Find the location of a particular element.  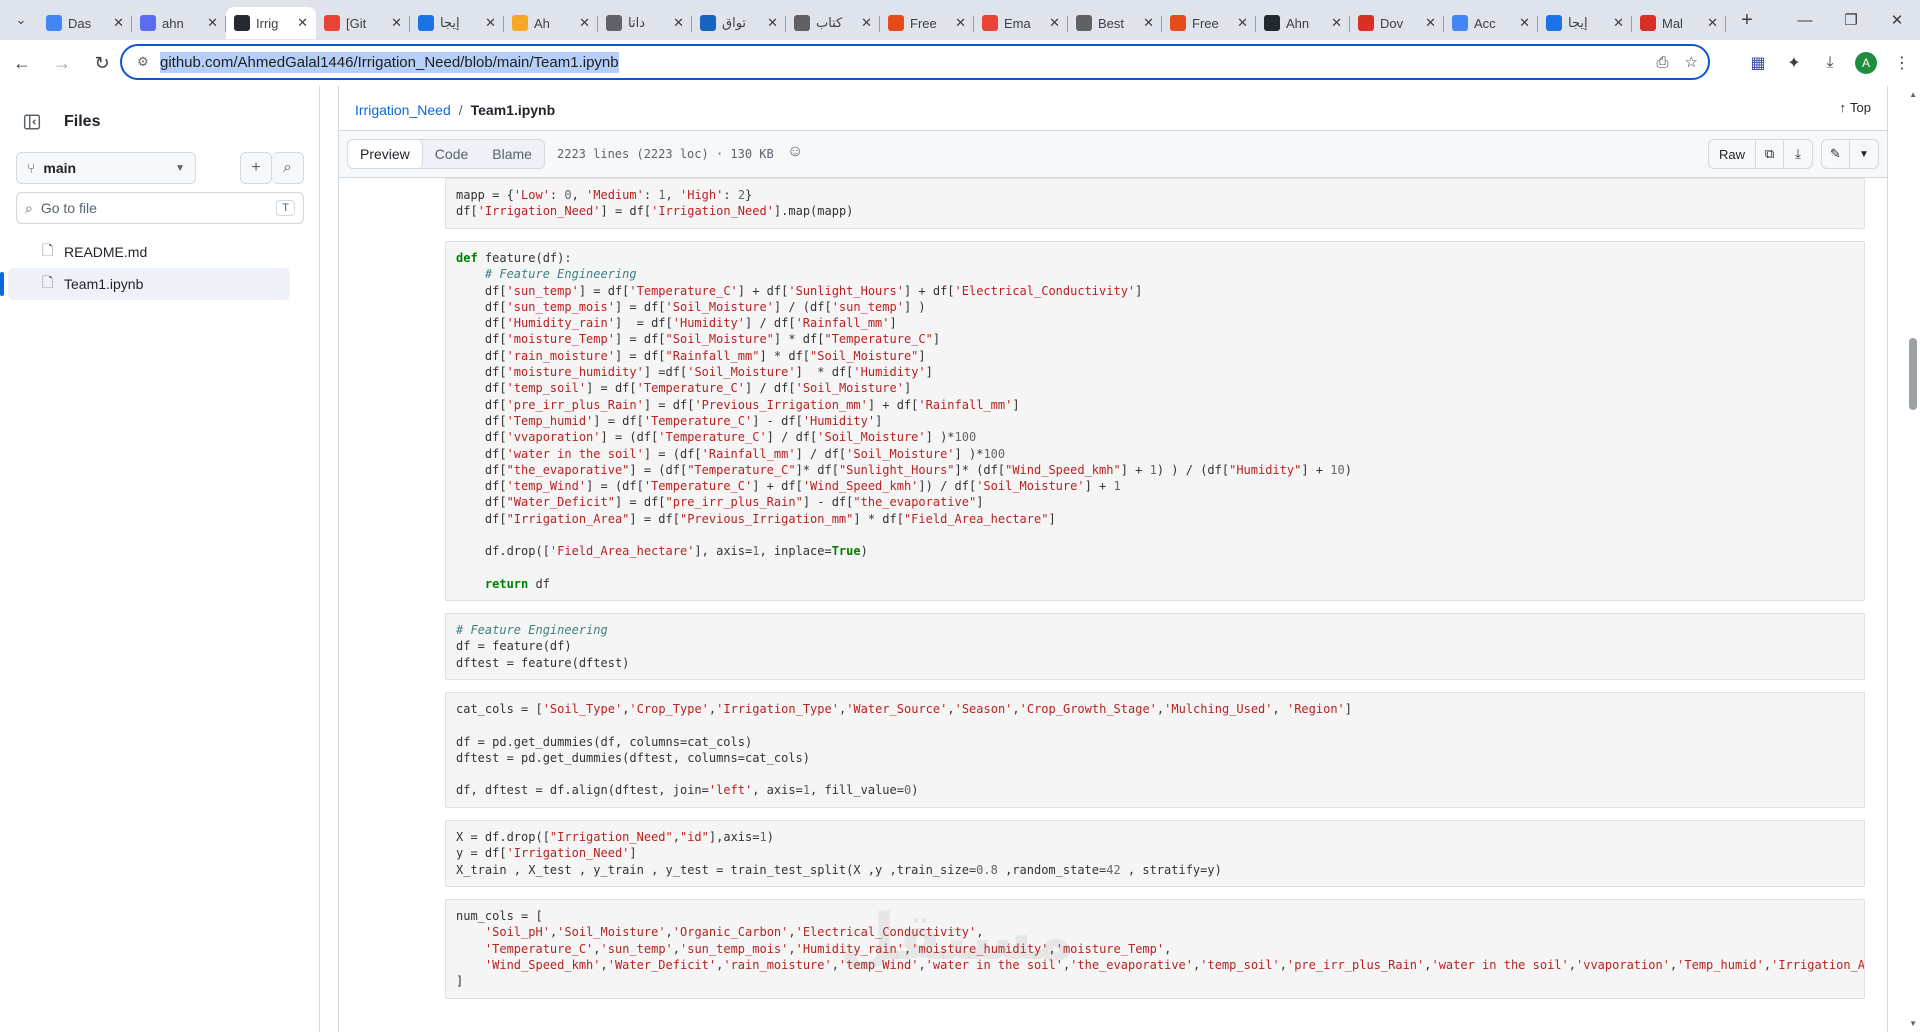

bookmark-star-icon: ☆ is located at coordinates (1691, 62).